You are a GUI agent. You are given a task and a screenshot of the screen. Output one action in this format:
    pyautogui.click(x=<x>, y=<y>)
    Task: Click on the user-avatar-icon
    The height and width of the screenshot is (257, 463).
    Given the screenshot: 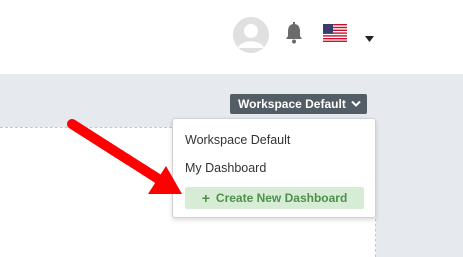 What is the action you would take?
    pyautogui.click(x=251, y=35)
    